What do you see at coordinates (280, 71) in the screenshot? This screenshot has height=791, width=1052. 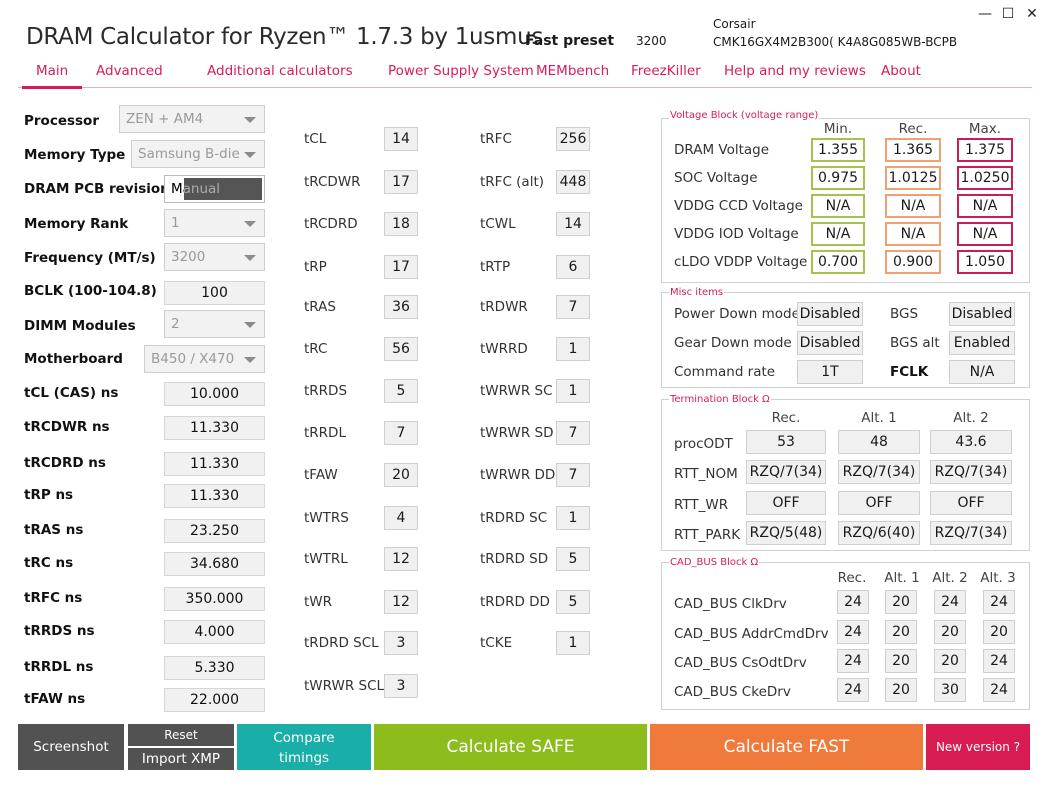 I see `tab-additional-calculators: Additional calculators` at bounding box center [280, 71].